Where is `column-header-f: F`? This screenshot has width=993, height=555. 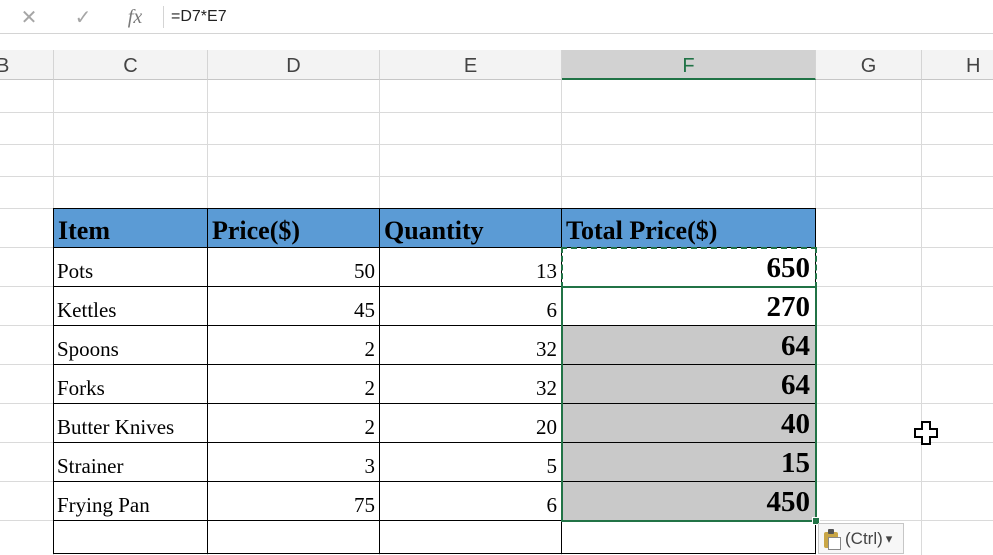 column-header-f: F is located at coordinates (689, 65).